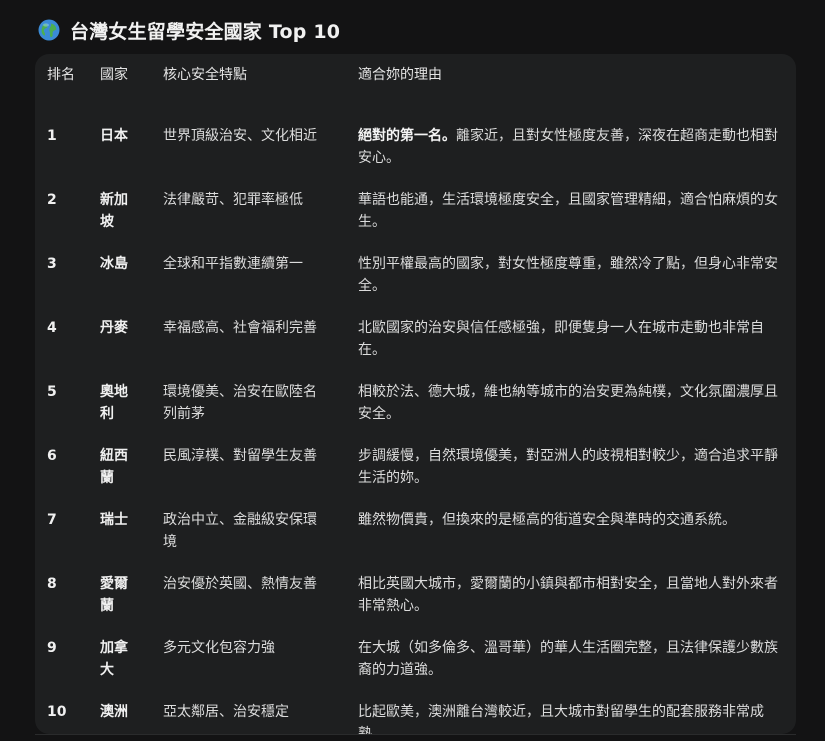 This screenshot has height=741, width=825. What do you see at coordinates (49, 30) in the screenshot?
I see `globe-icon` at bounding box center [49, 30].